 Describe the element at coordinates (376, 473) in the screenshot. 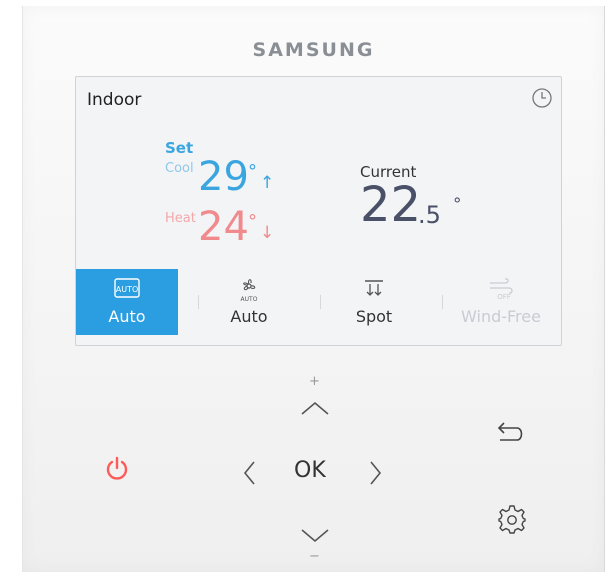

I see `right-arrow-button` at that location.